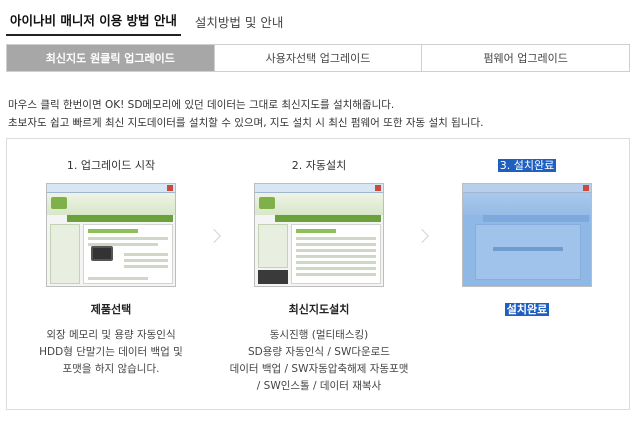 The width and height of the screenshot is (640, 424). I want to click on step-2-title: 2. 자동설치, so click(319, 165).